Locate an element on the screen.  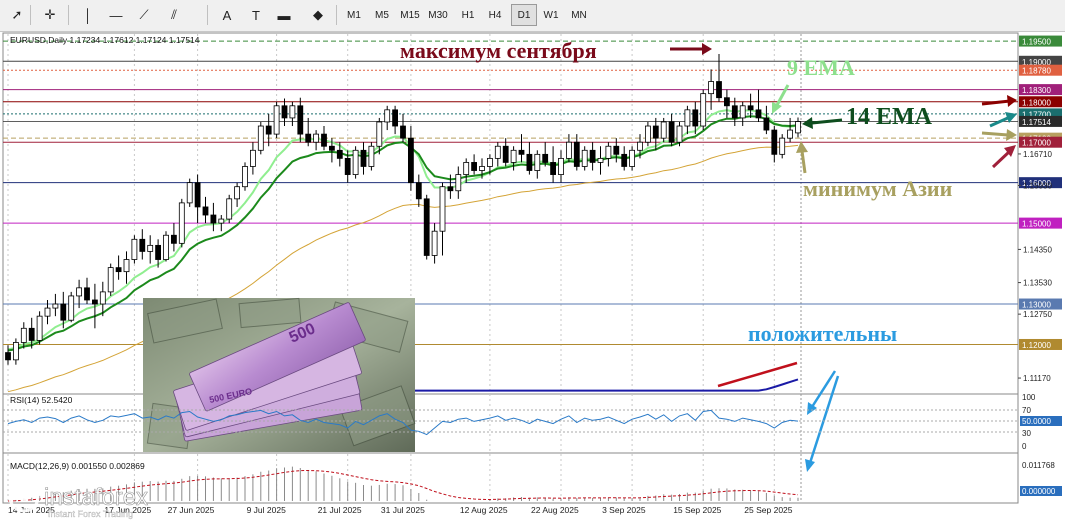
x-tick-label: 12 Aug 2025 is located at coordinates (484, 510).